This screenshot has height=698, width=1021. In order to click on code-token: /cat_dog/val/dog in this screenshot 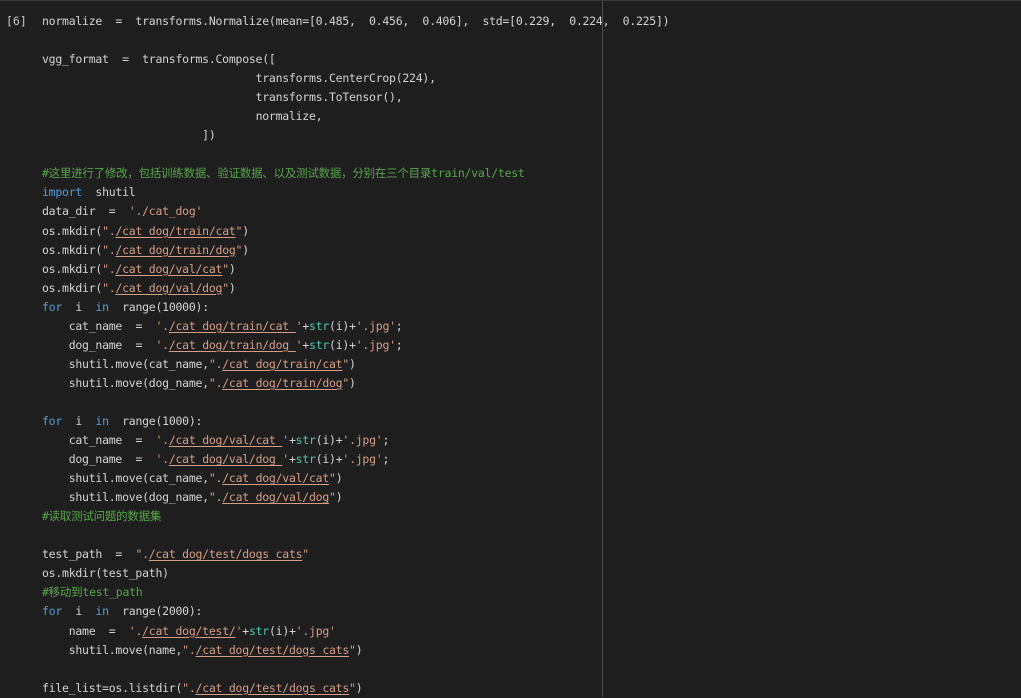, I will do `click(275, 497)`.